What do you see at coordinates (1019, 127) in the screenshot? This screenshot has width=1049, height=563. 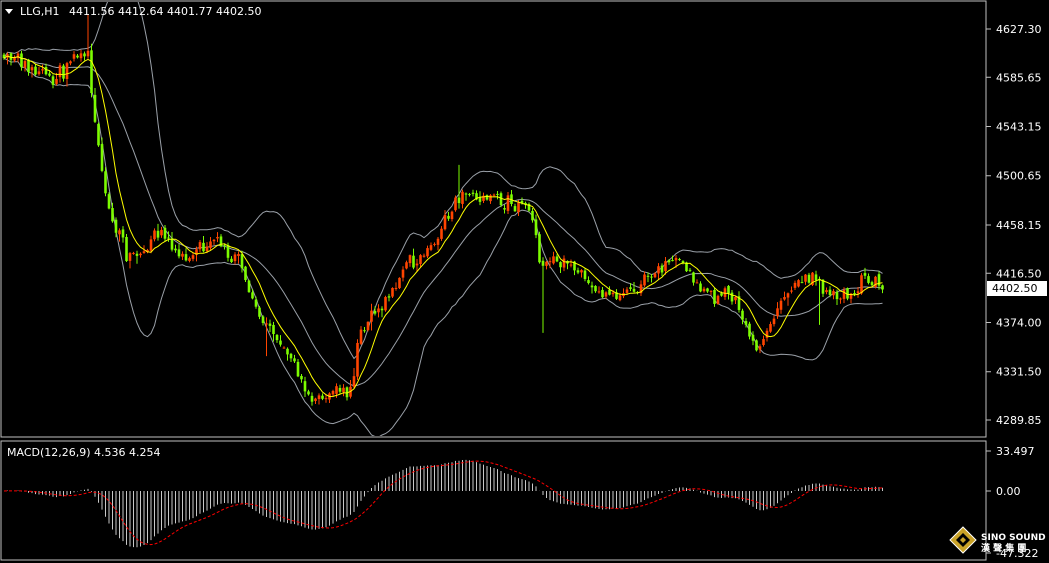 I see `price-tick-label: 4543.15` at bounding box center [1019, 127].